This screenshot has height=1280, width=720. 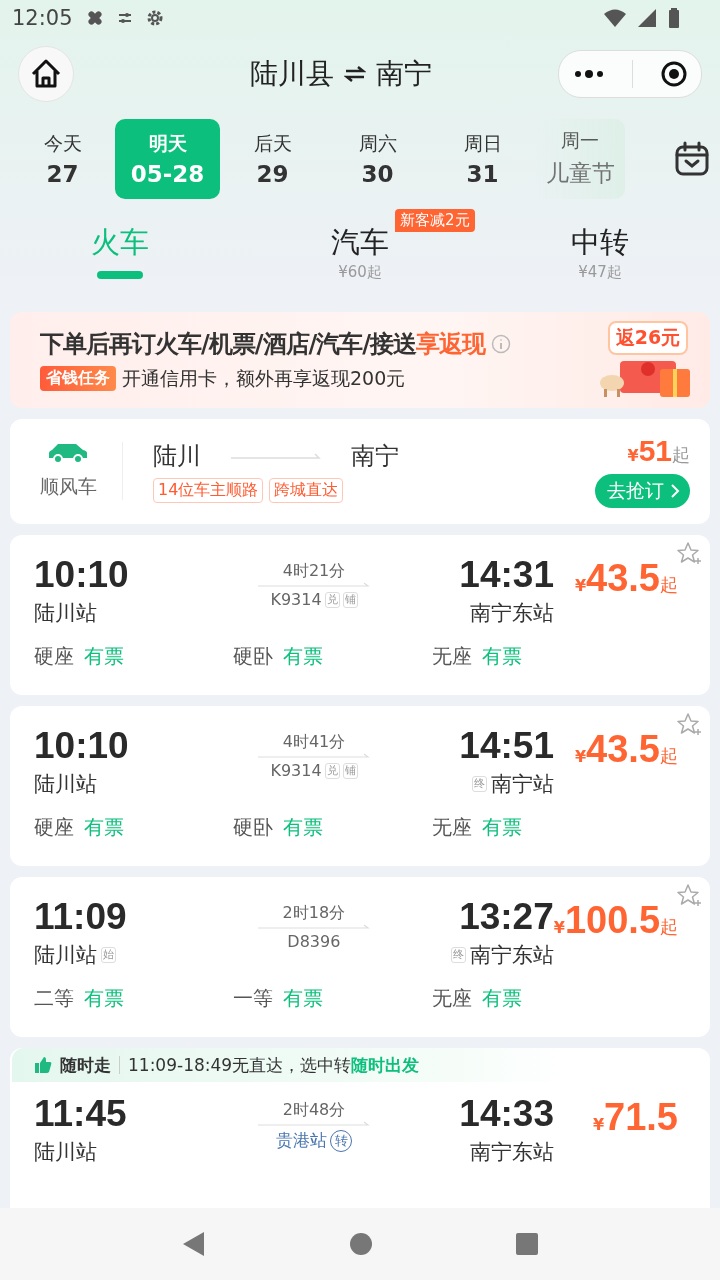 I want to click on target-icon, so click(x=673, y=74).